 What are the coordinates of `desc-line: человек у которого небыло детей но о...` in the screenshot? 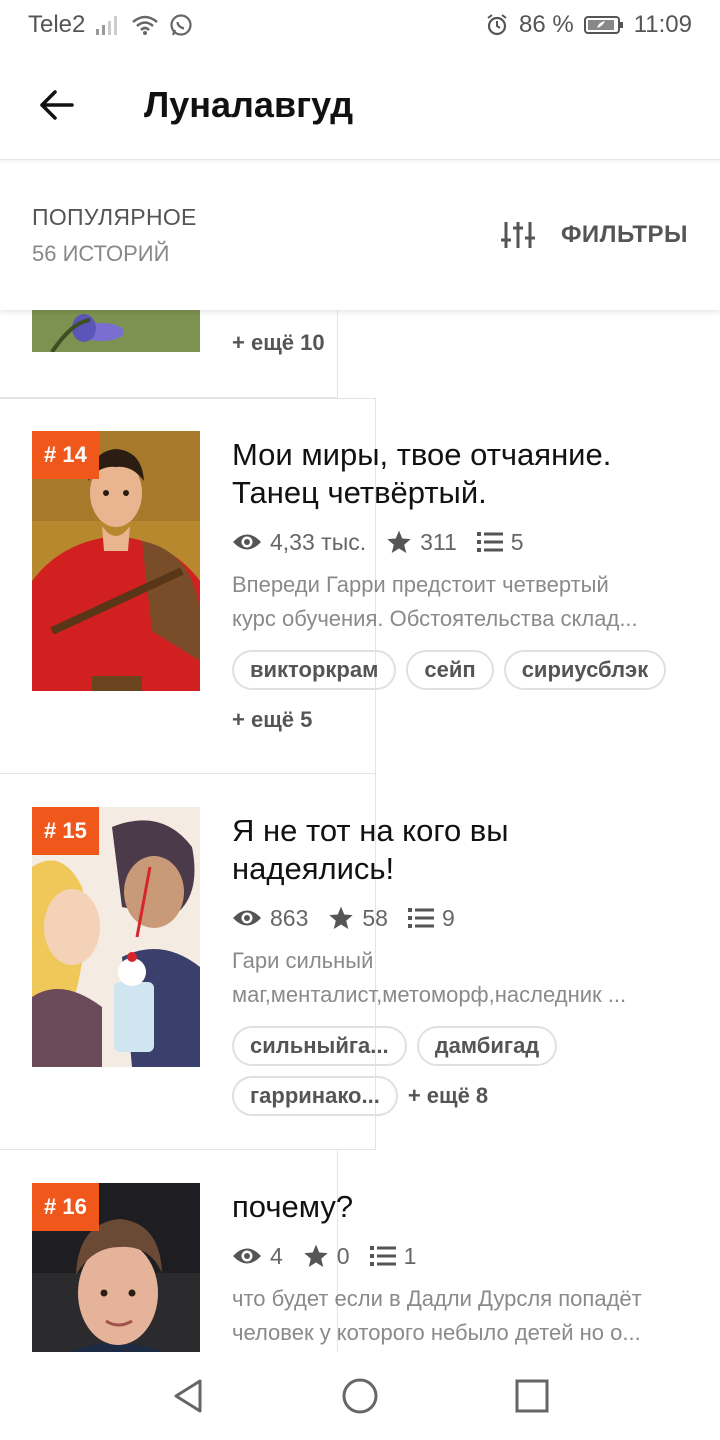 It's located at (436, 1332).